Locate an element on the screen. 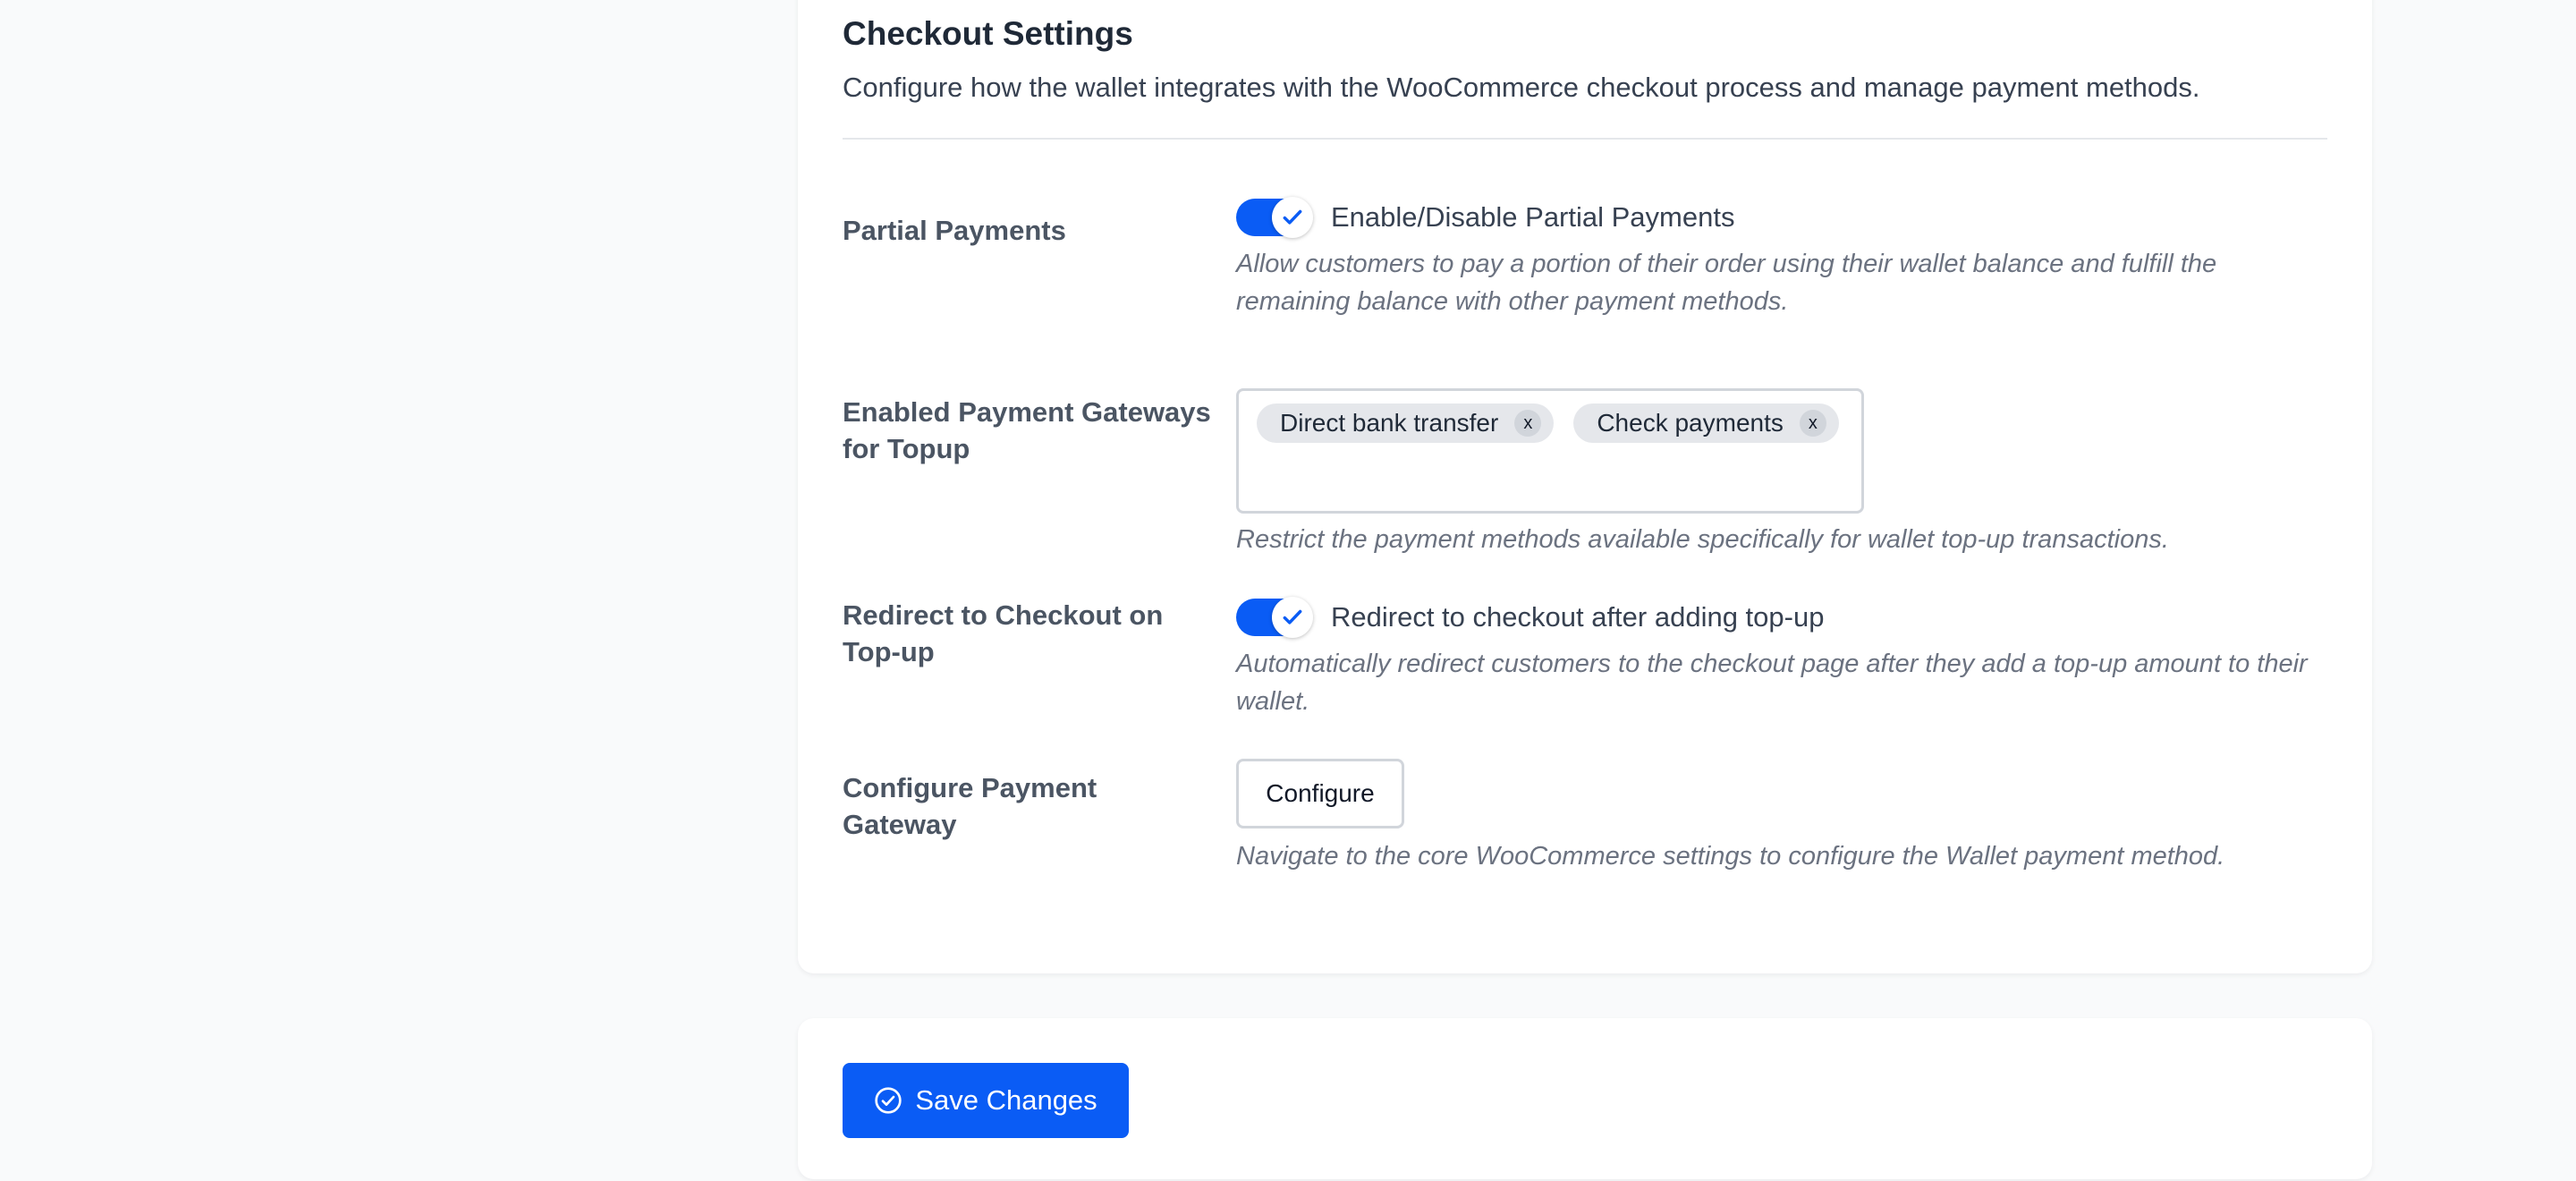  topup-gateways-label: Enabled Payment Gateways for Topup is located at coordinates (1027, 430).